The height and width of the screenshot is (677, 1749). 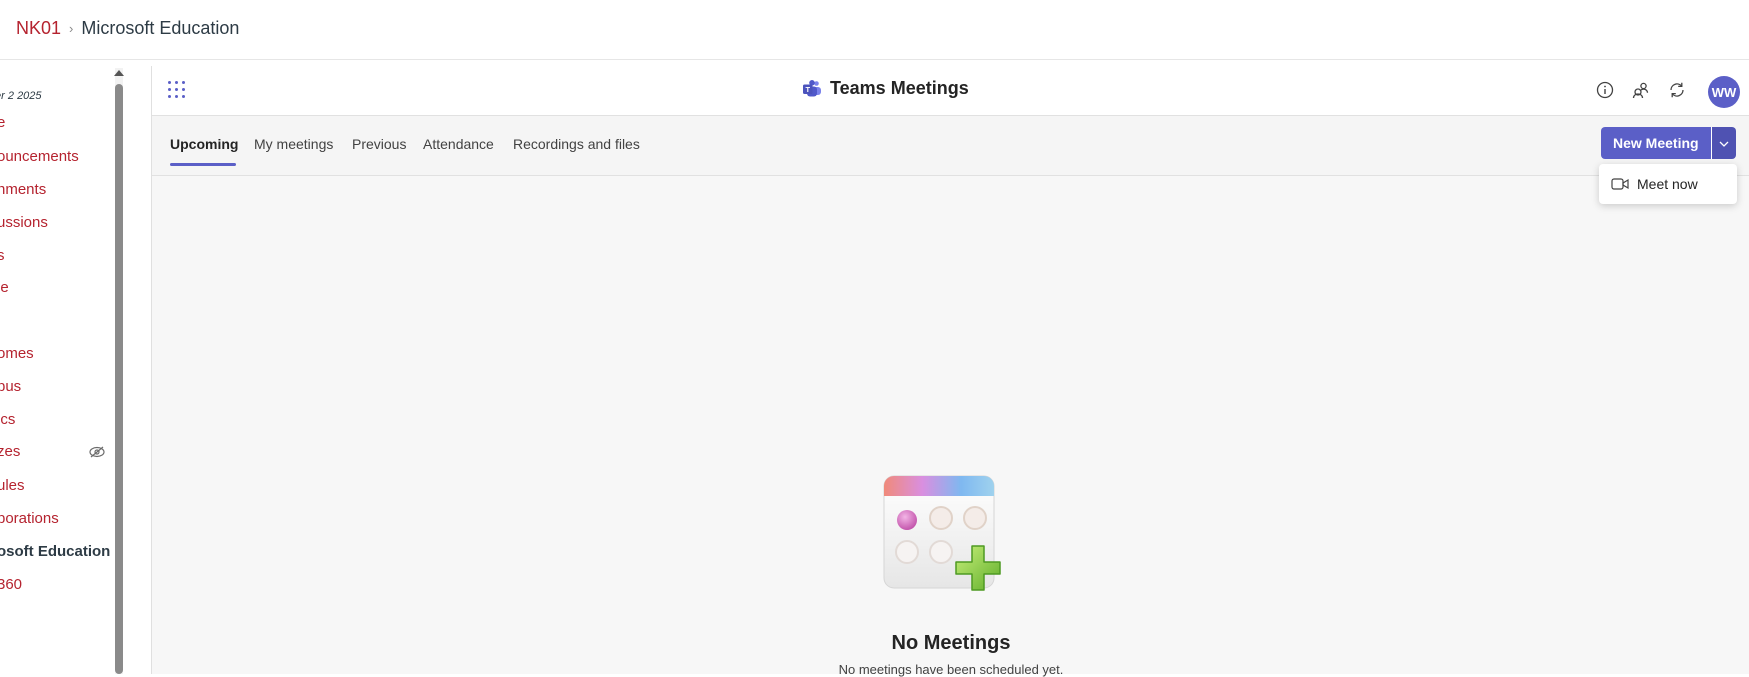 I want to click on chevron-down-icon, so click(x=1724, y=143).